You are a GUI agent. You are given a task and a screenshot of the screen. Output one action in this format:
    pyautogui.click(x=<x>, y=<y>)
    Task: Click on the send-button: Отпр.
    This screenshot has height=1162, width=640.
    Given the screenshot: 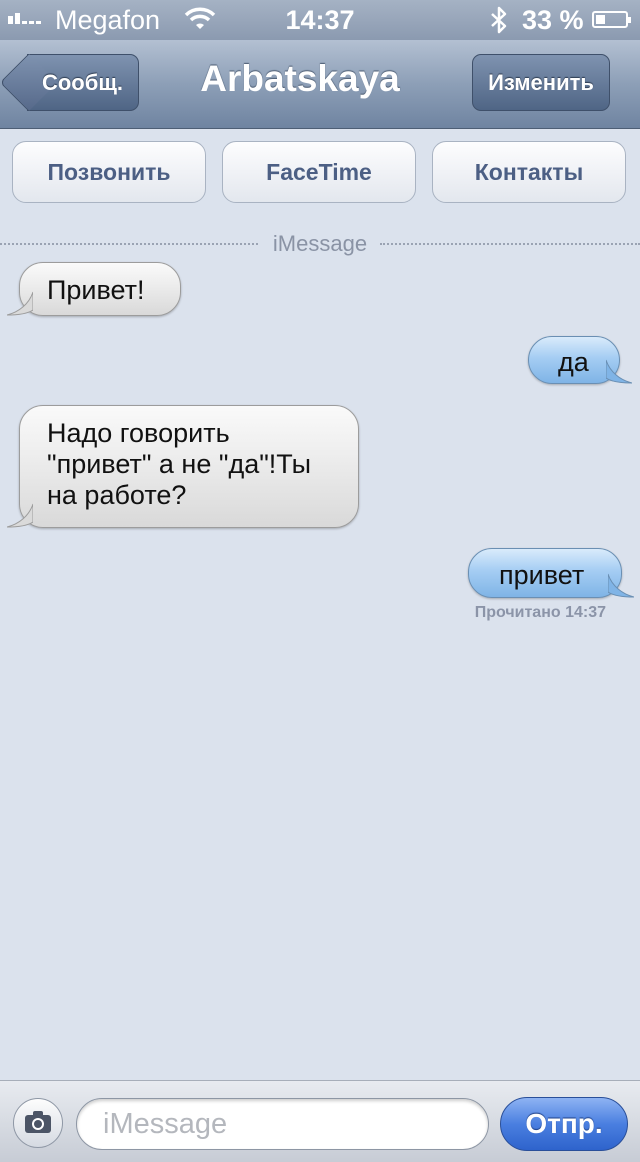 What is the action you would take?
    pyautogui.click(x=564, y=1124)
    